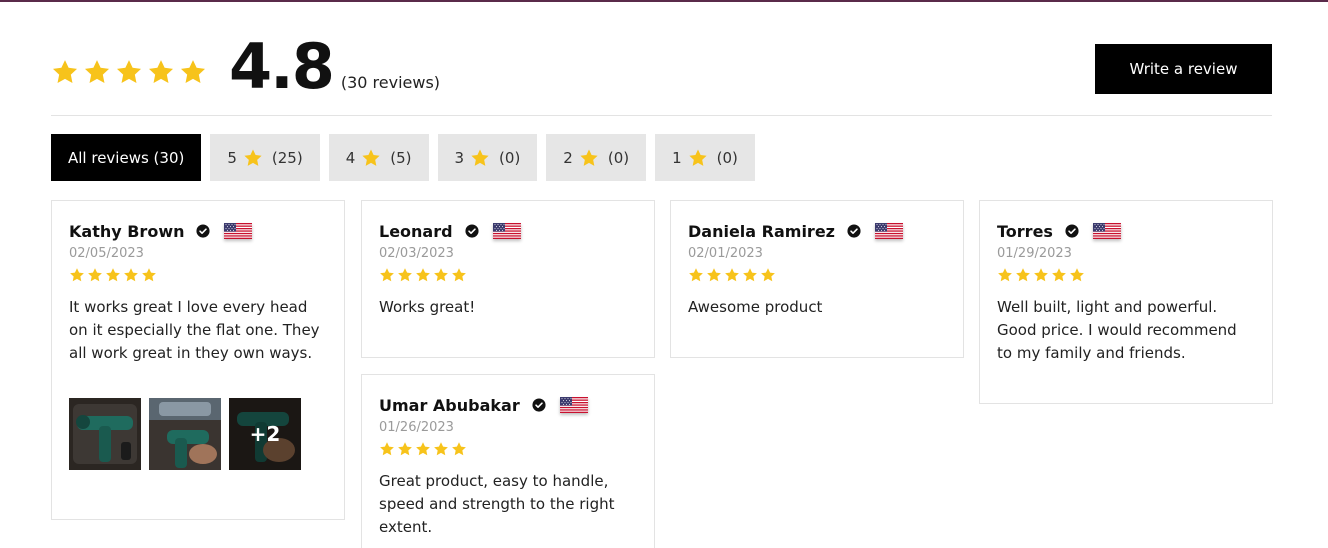 Image resolution: width=1328 pixels, height=548 pixels. I want to click on write-review-button: Write a review, so click(1183, 69).